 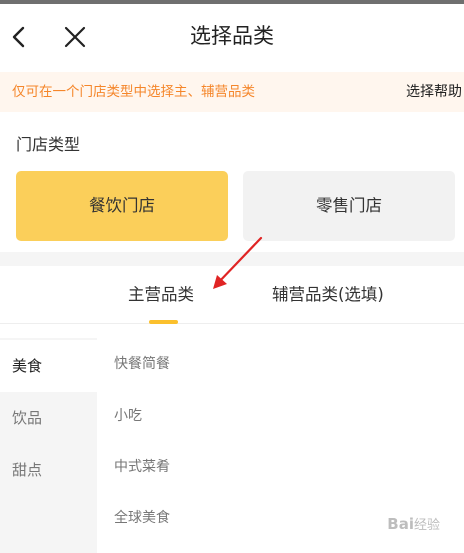 I want to click on store-type-retail-button: 零售门店, so click(x=349, y=206).